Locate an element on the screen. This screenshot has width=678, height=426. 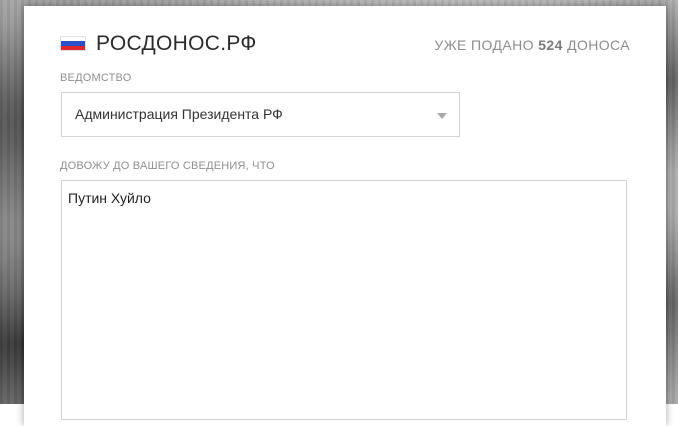
counter-value: 524 is located at coordinates (550, 45).